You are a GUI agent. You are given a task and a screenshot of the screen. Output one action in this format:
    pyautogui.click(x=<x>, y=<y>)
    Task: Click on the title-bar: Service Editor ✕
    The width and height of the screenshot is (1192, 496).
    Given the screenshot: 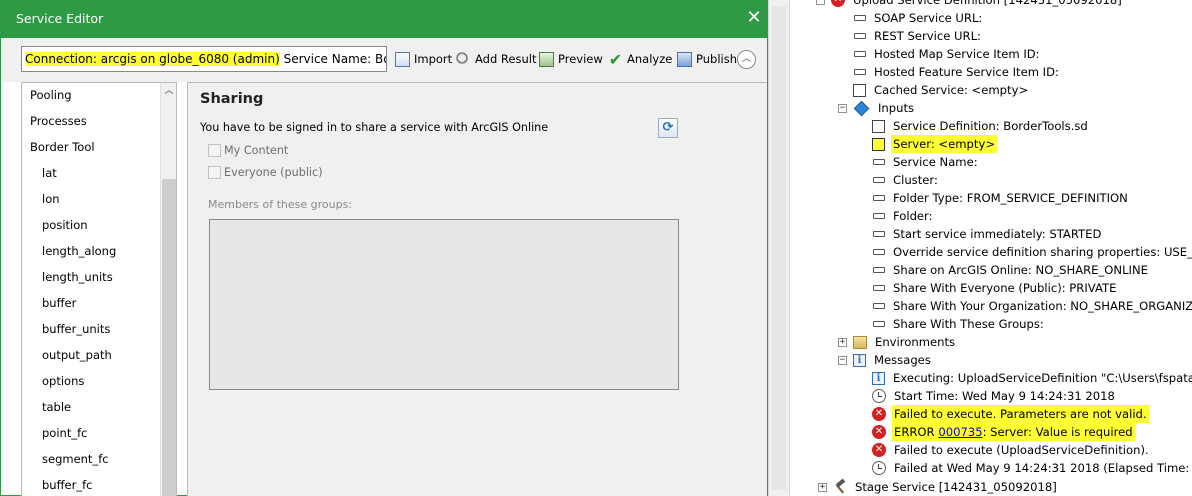 What is the action you would take?
    pyautogui.click(x=384, y=19)
    